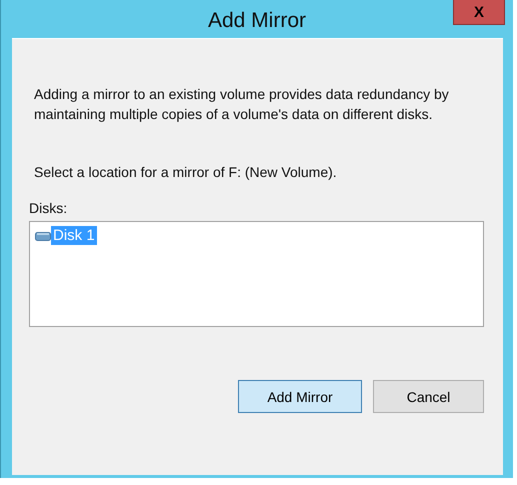 The width and height of the screenshot is (517, 485). Describe the element at coordinates (242, 104) in the screenshot. I see `description-text: Adding a mirror to an existing volume provides data redundancy by maintaining multiple copies of a volume's data on different disks.` at that location.